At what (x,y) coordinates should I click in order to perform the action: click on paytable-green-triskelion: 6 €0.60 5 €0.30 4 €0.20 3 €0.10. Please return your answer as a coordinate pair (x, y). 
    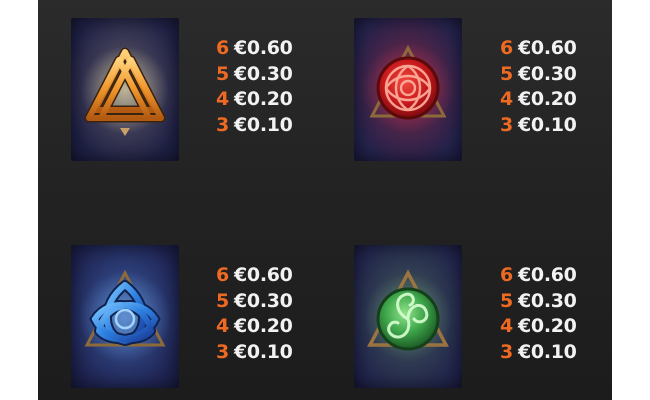
    Looking at the image, I should click on (555, 314).